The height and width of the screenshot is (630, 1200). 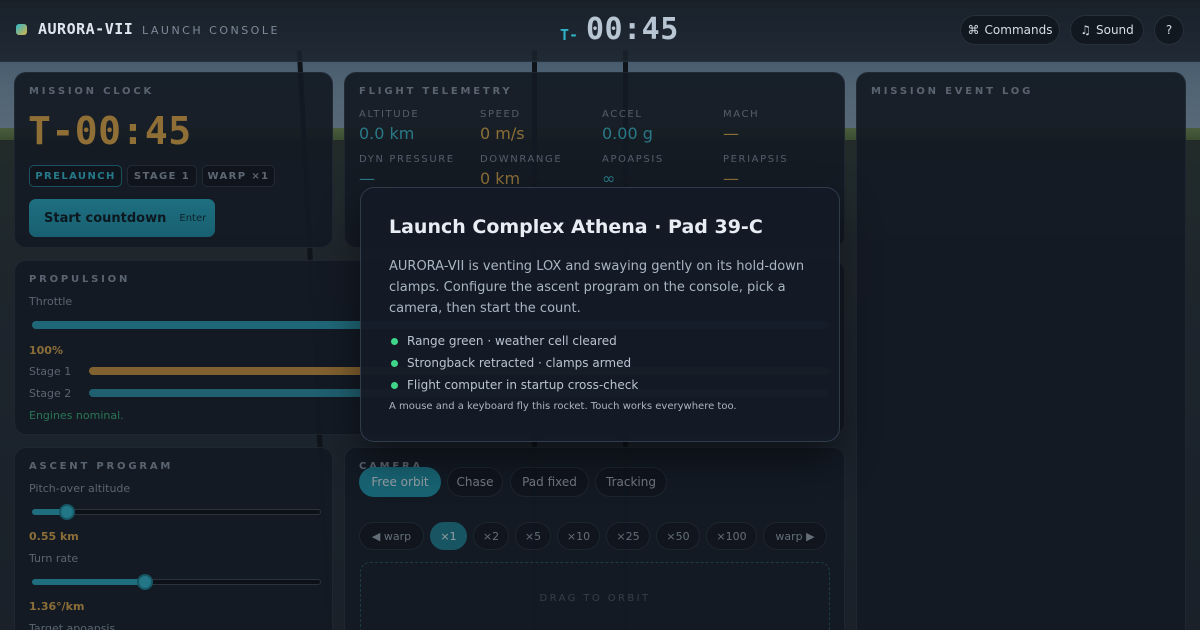 I want to click on brand-logo-icon, so click(x=21, y=29).